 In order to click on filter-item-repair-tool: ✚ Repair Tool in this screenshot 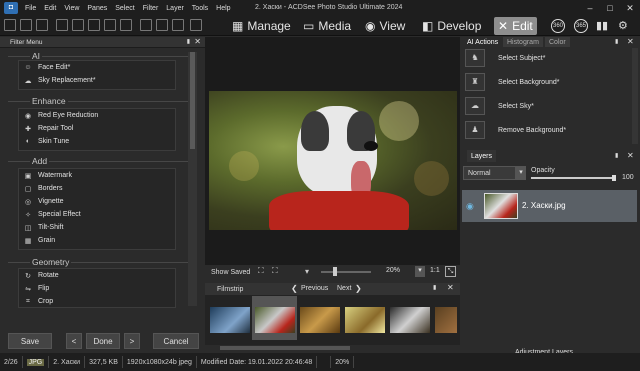, I will do `click(97, 128)`.